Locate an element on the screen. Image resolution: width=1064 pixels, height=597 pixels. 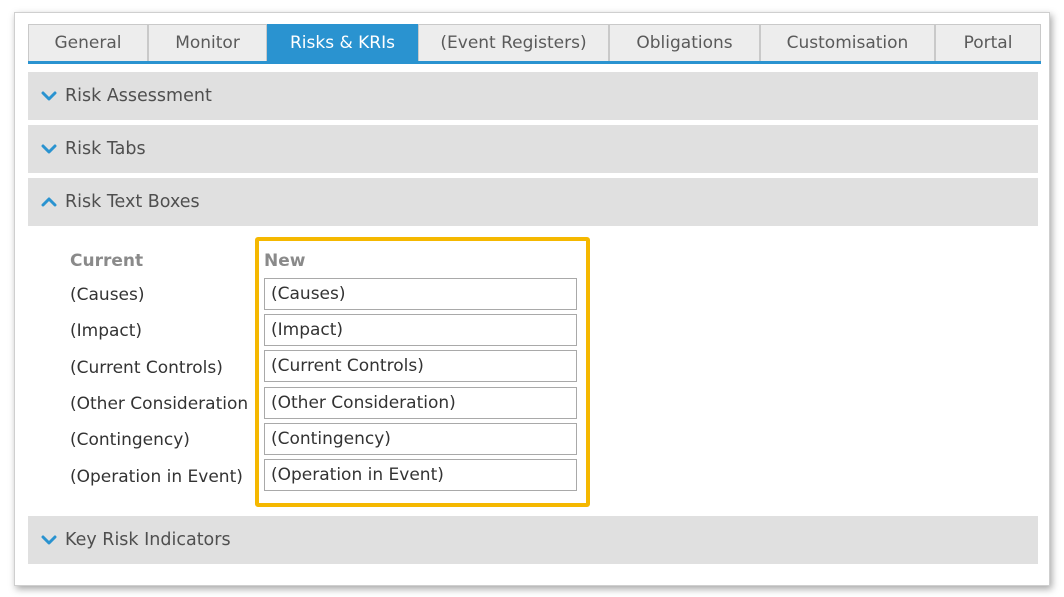
new-input-current-controls is located at coordinates (420, 366).